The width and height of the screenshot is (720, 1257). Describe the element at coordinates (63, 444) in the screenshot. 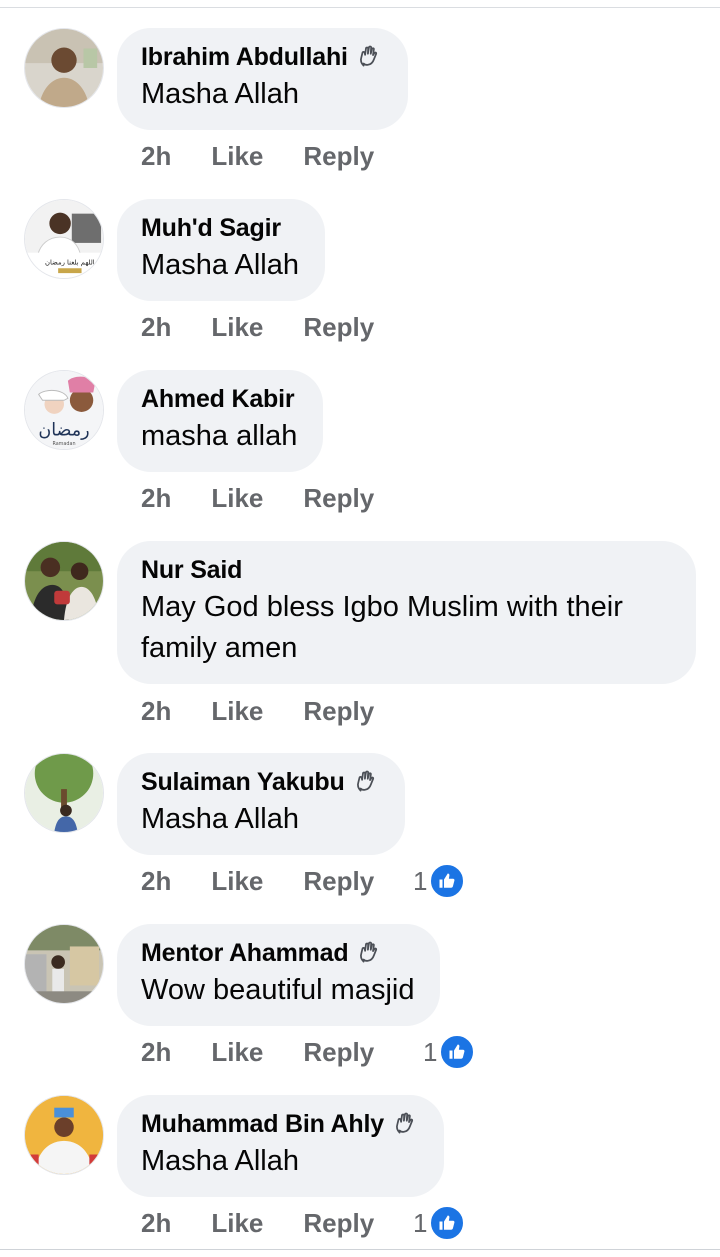

I see `avatar-caption-sub: Ramadan` at that location.